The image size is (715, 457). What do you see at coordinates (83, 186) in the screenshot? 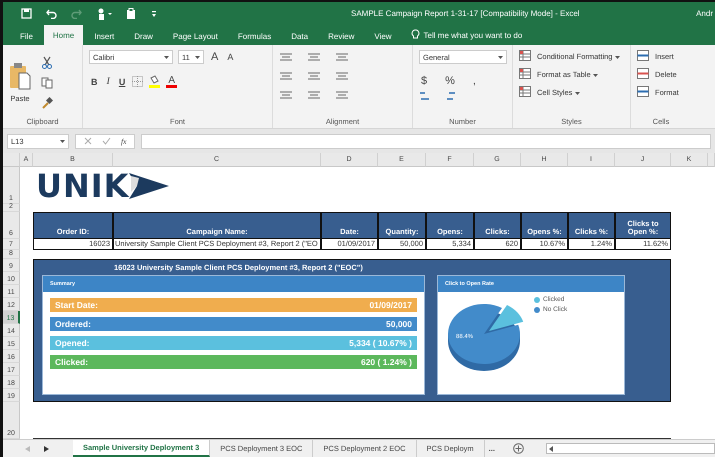
I see `company-logo: UNIK` at bounding box center [83, 186].